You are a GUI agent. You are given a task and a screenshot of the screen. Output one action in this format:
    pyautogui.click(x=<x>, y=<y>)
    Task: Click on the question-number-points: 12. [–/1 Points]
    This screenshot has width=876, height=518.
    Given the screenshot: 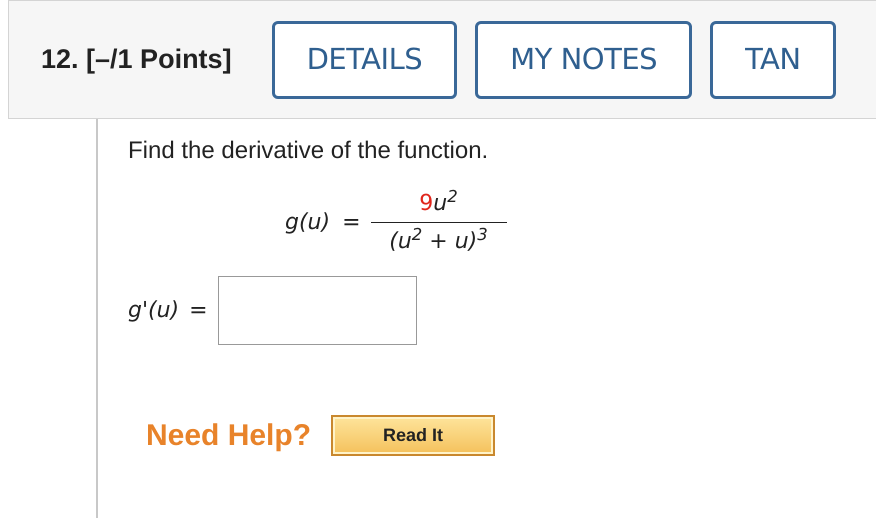 What is the action you would take?
    pyautogui.click(x=136, y=59)
    